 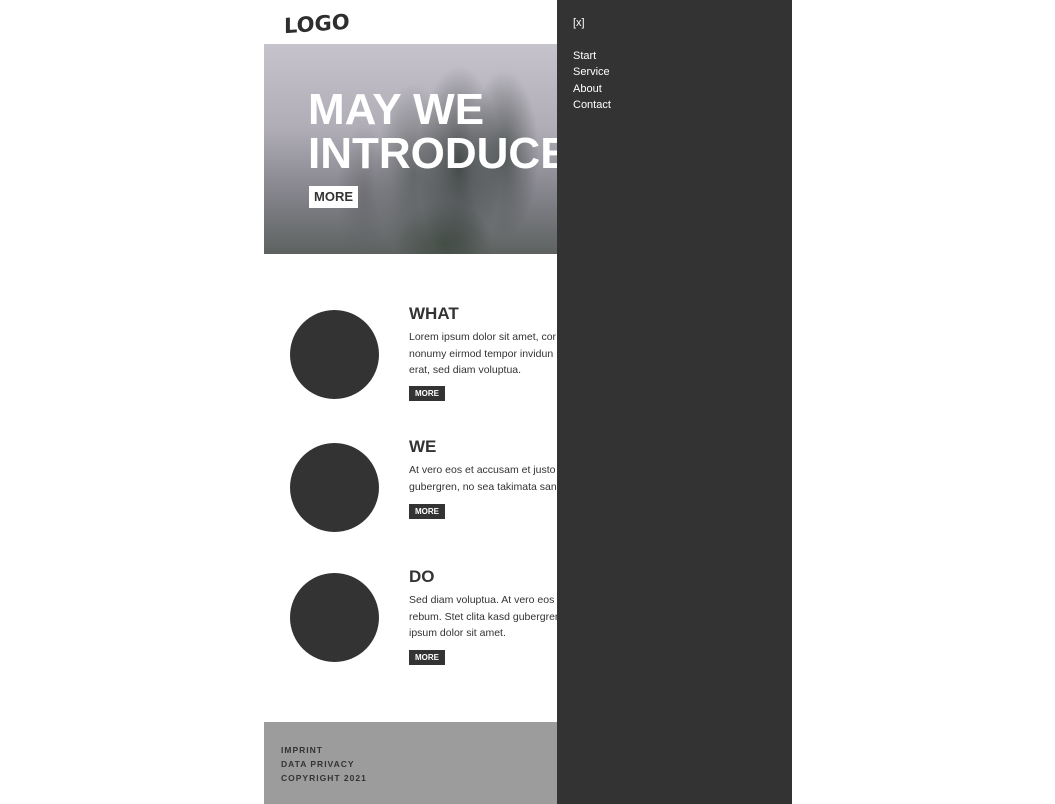 I want to click on footer-link-imprint: IMPRINT, so click(x=302, y=750).